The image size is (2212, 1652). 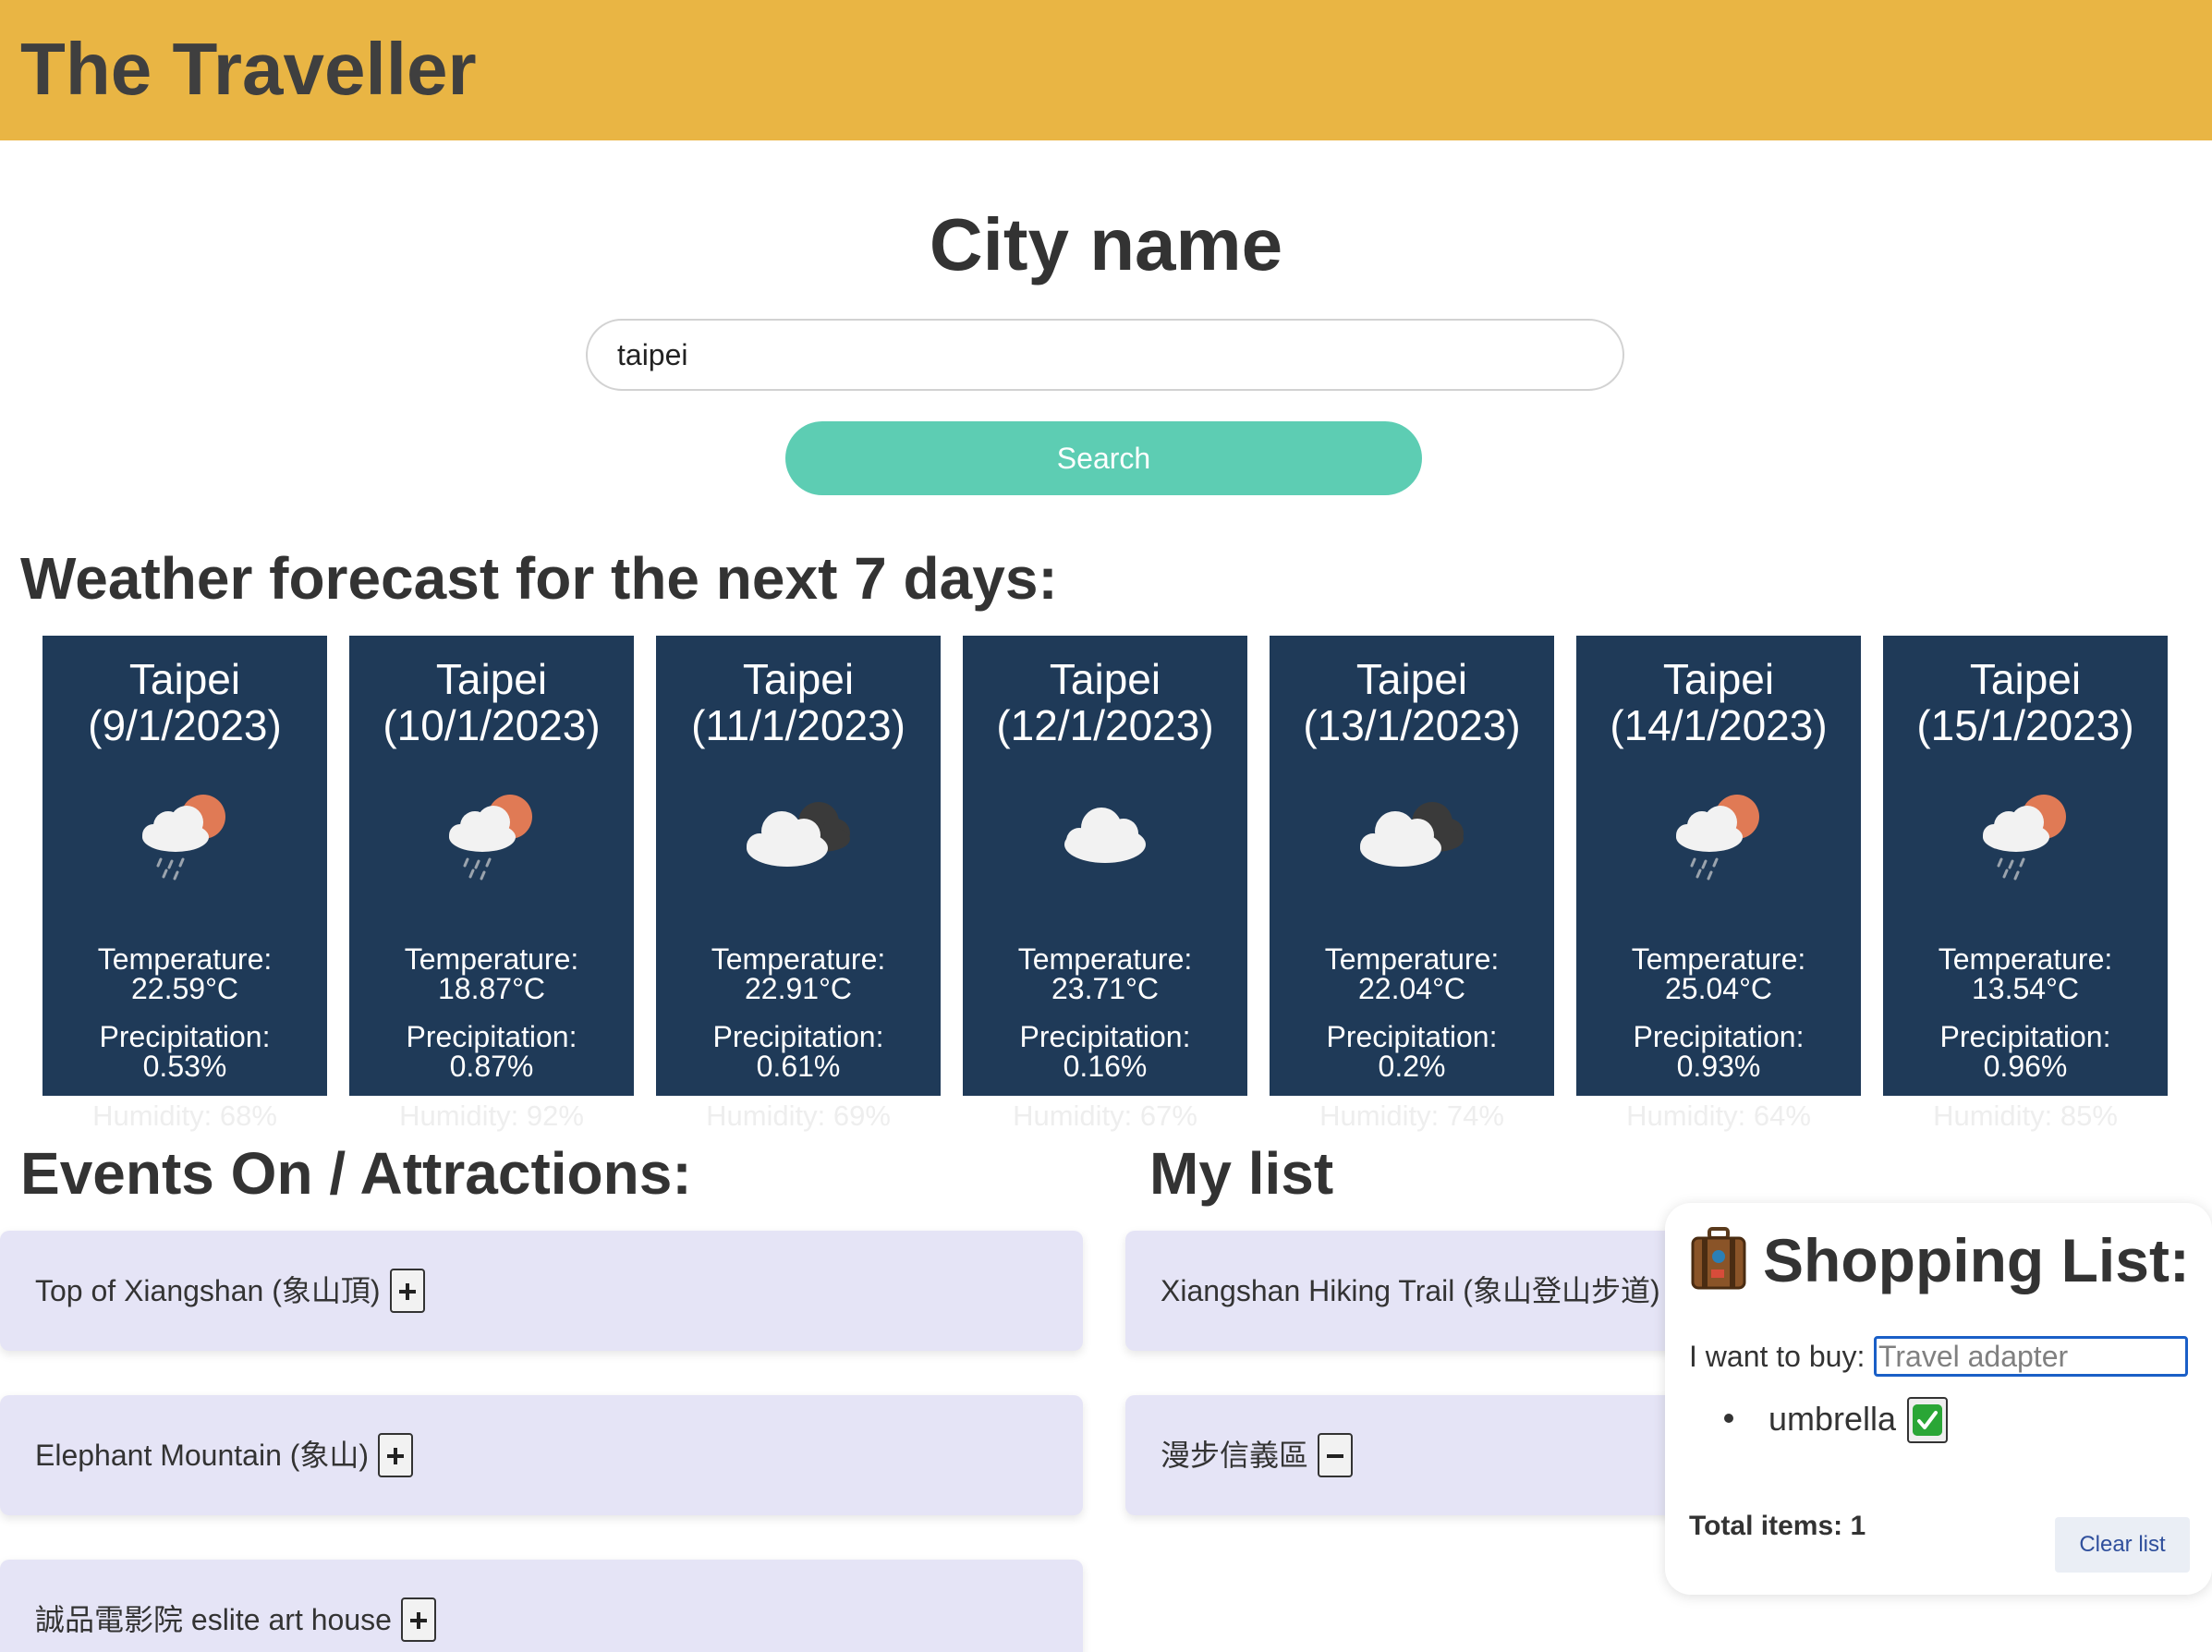 What do you see at coordinates (185, 702) in the screenshot?
I see `forecast-card-title: Taipei (9/1/2023)` at bounding box center [185, 702].